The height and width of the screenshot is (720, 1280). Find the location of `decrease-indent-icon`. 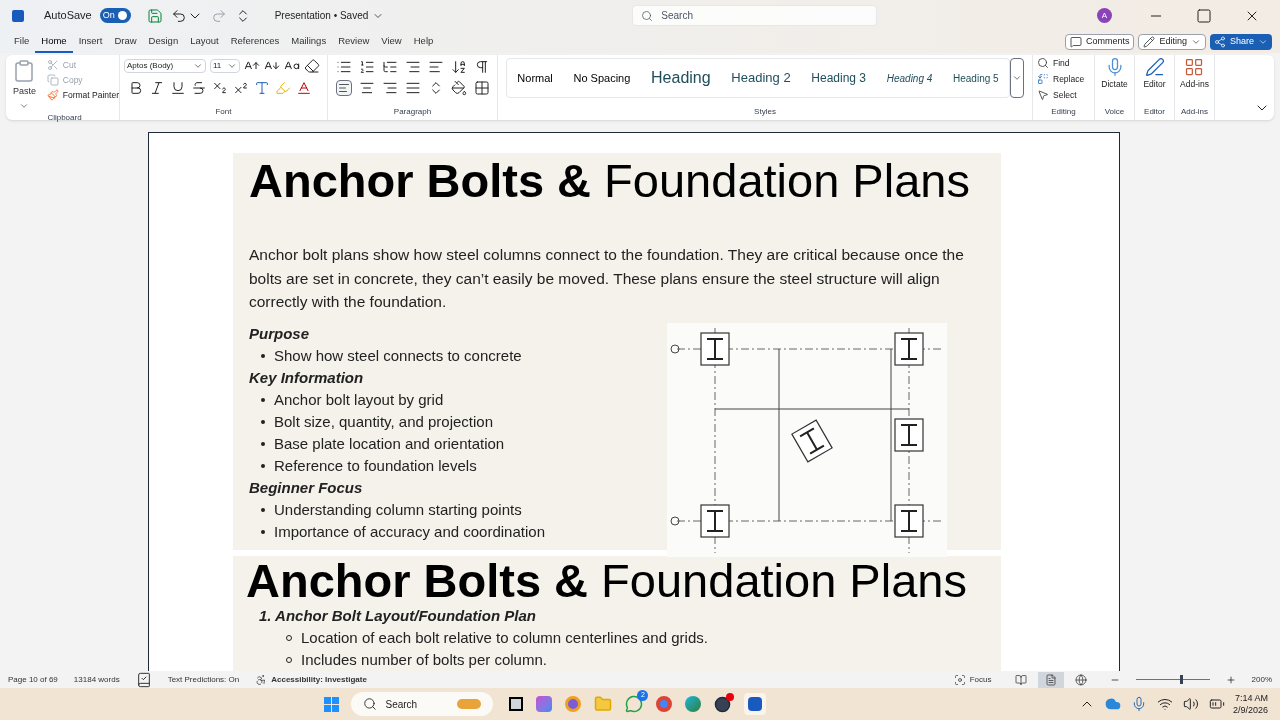

decrease-indent-icon is located at coordinates (413, 67).